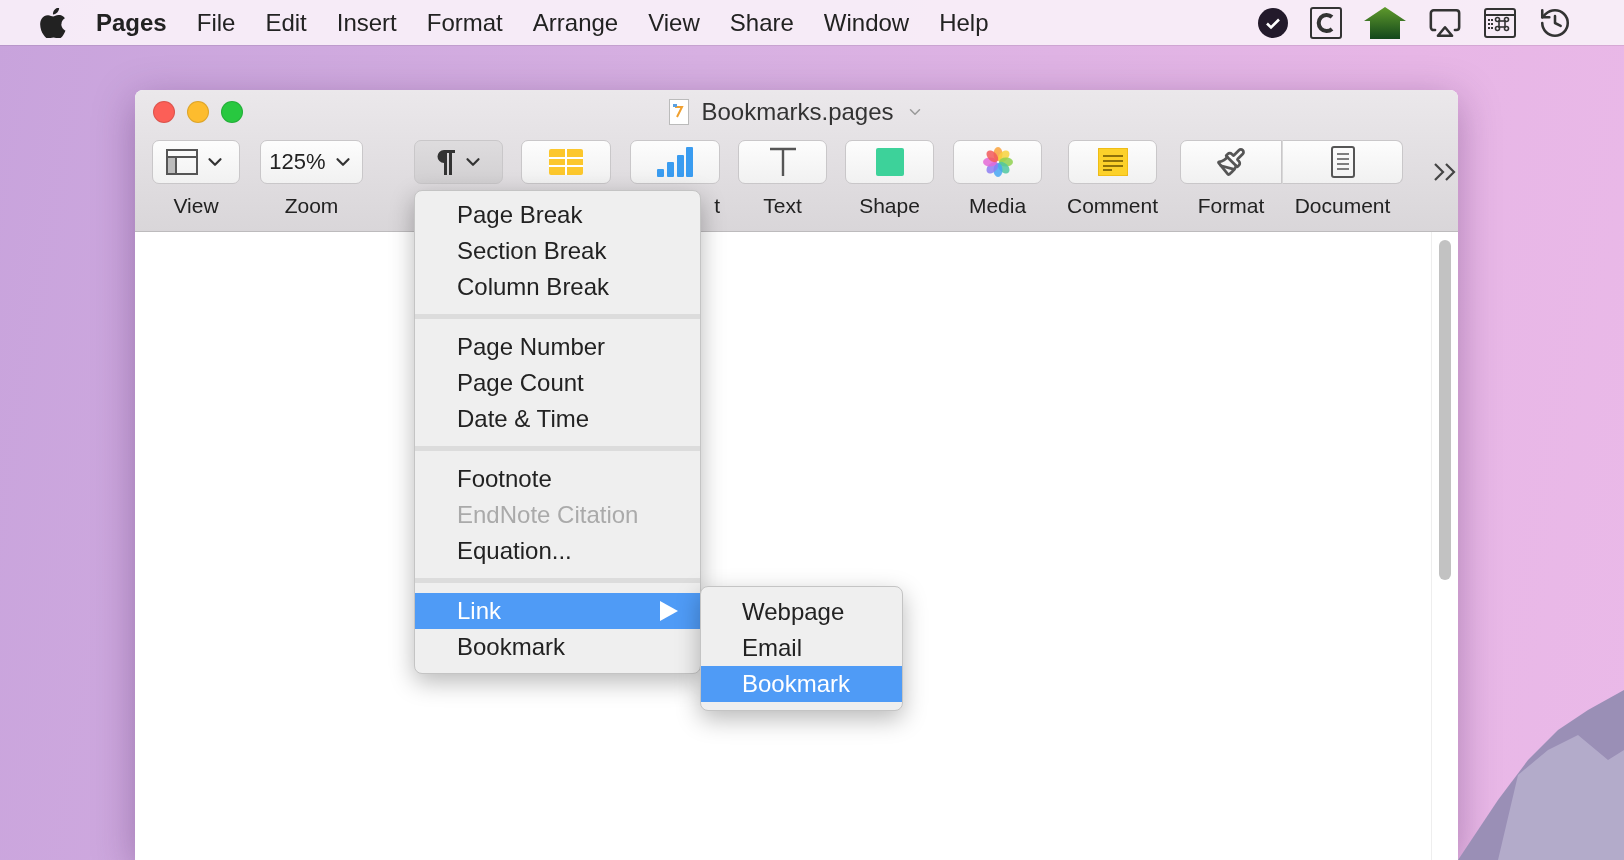  I want to click on text-button, so click(782, 162).